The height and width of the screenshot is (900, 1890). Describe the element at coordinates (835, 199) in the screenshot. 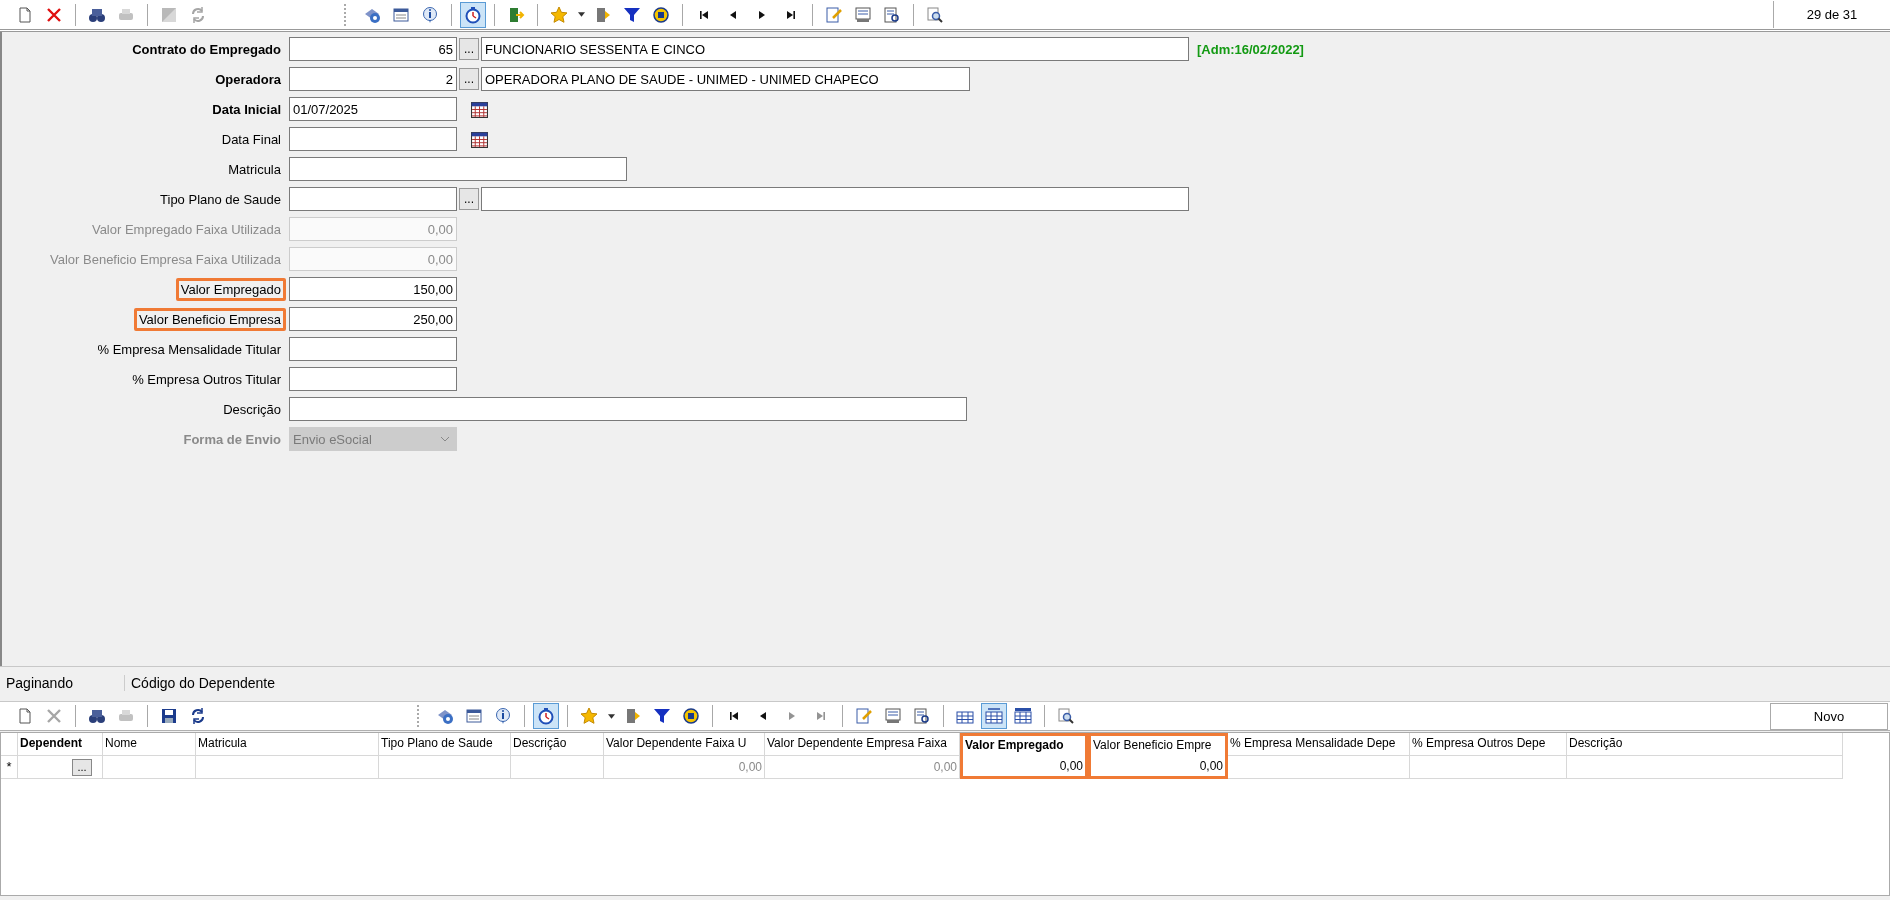

I see `name-field` at that location.